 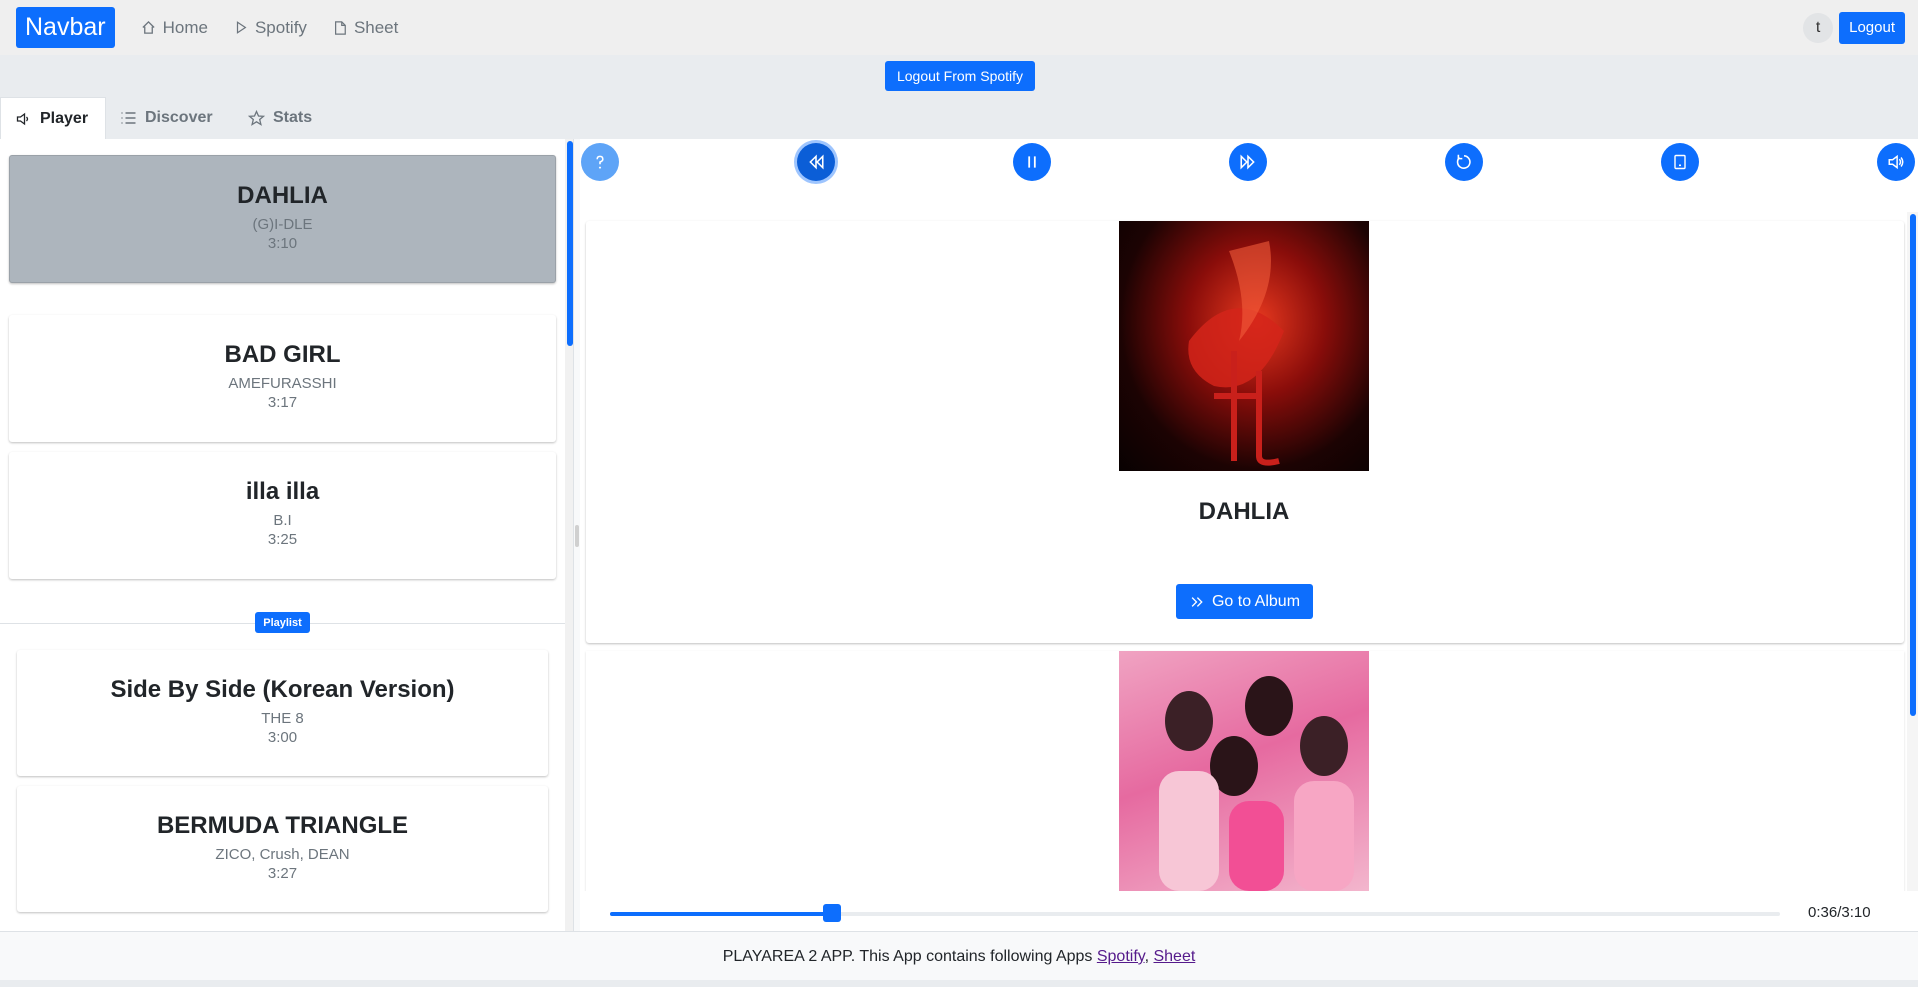 I want to click on chevrons-right-icon, so click(x=1197, y=601).